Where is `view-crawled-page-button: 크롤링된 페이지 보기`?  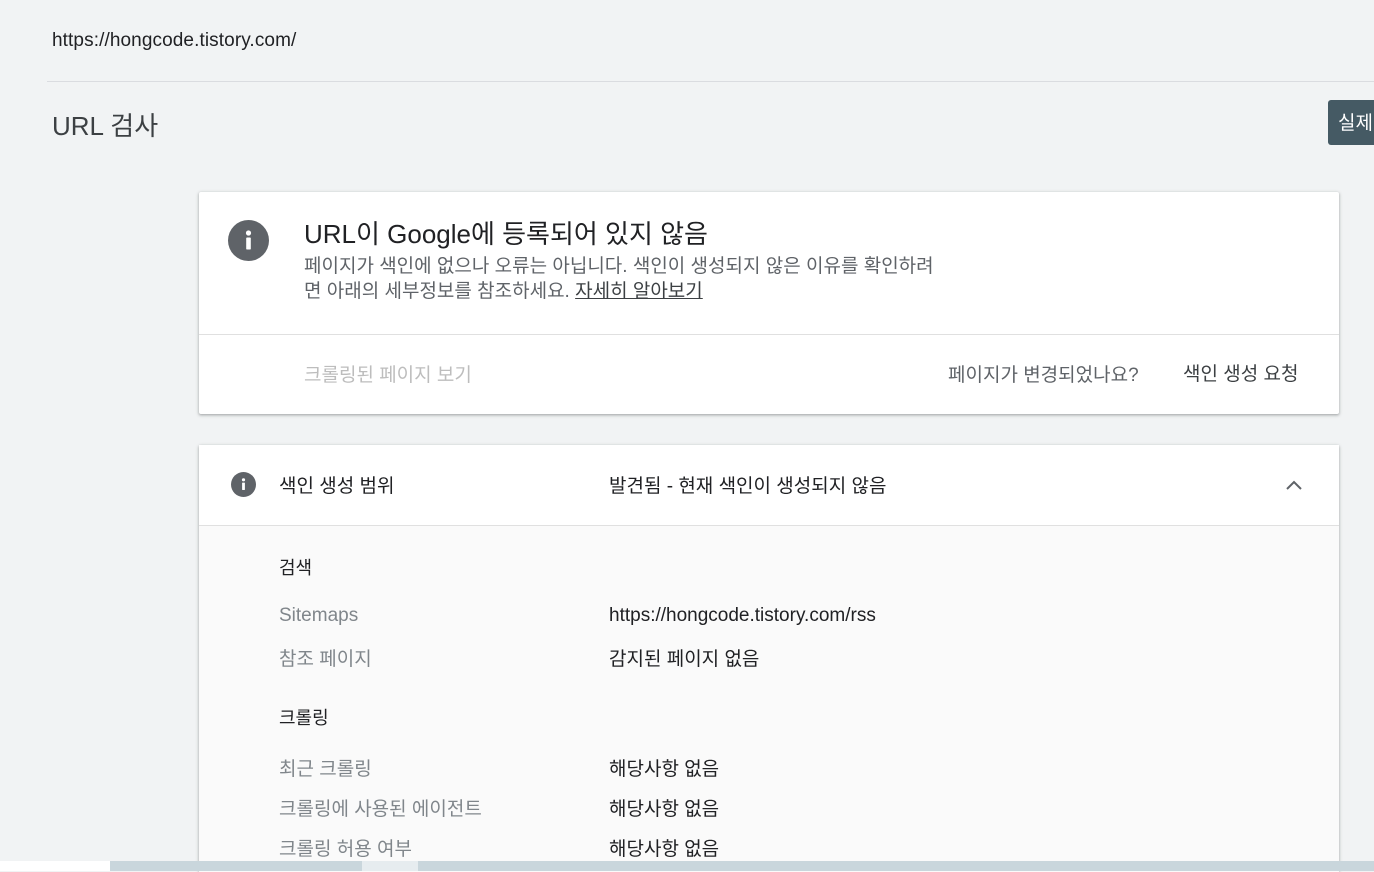 view-crawled-page-button: 크롤링된 페이지 보기 is located at coordinates (388, 373).